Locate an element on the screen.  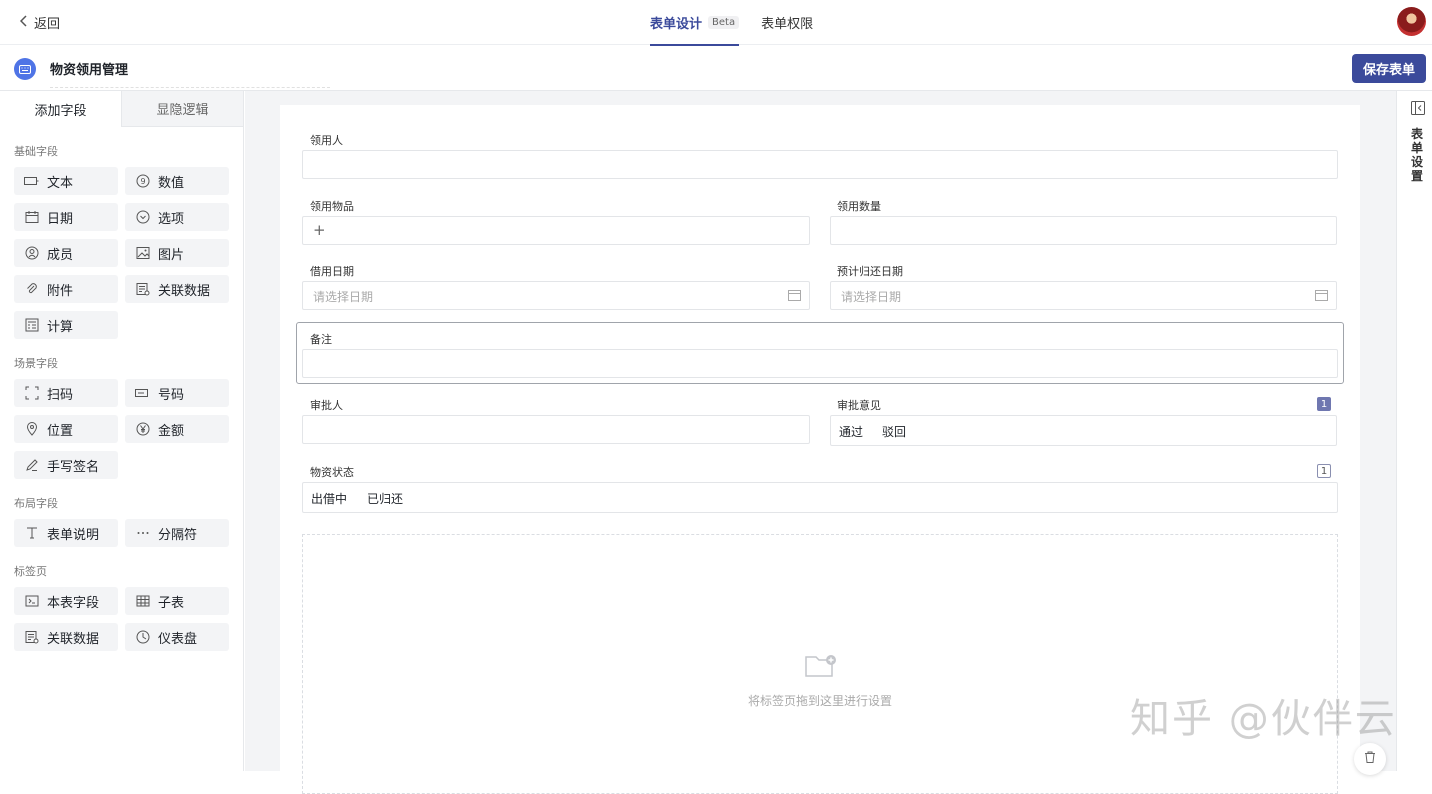
field-image: 图片 is located at coordinates (177, 253).